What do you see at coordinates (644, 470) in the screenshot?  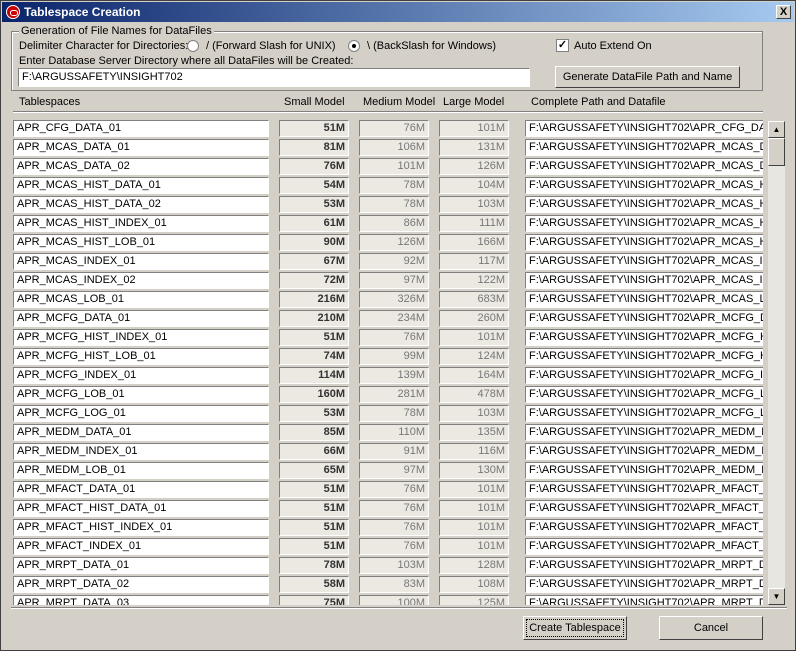 I see `datafile-path-cell: F:\ARGUSSAFETY\INSIGHT702\APR_MEDM_L` at bounding box center [644, 470].